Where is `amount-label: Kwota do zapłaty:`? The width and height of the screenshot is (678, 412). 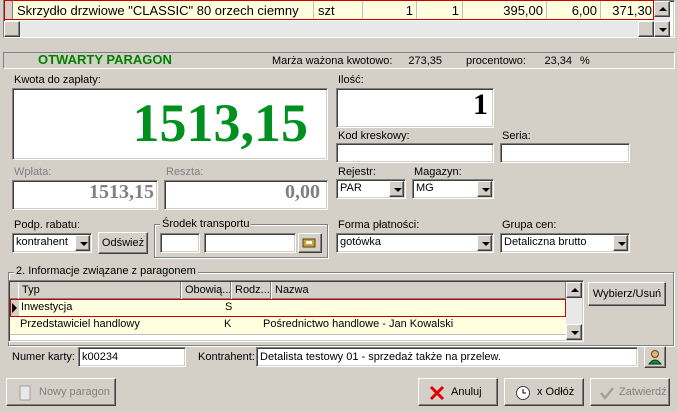
amount-label: Kwota do zapłaty: is located at coordinates (57, 80).